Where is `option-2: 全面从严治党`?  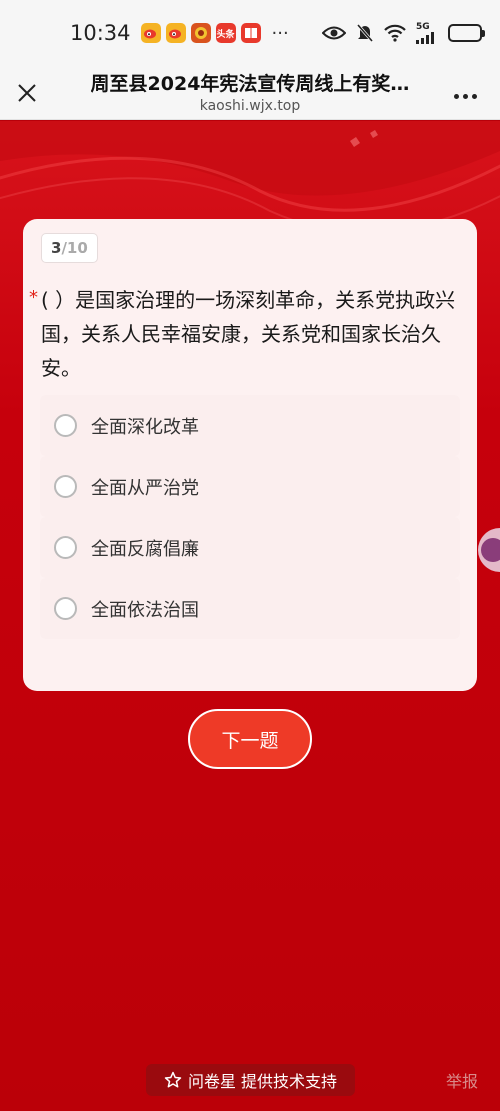 option-2: 全面从严治党 is located at coordinates (250, 486).